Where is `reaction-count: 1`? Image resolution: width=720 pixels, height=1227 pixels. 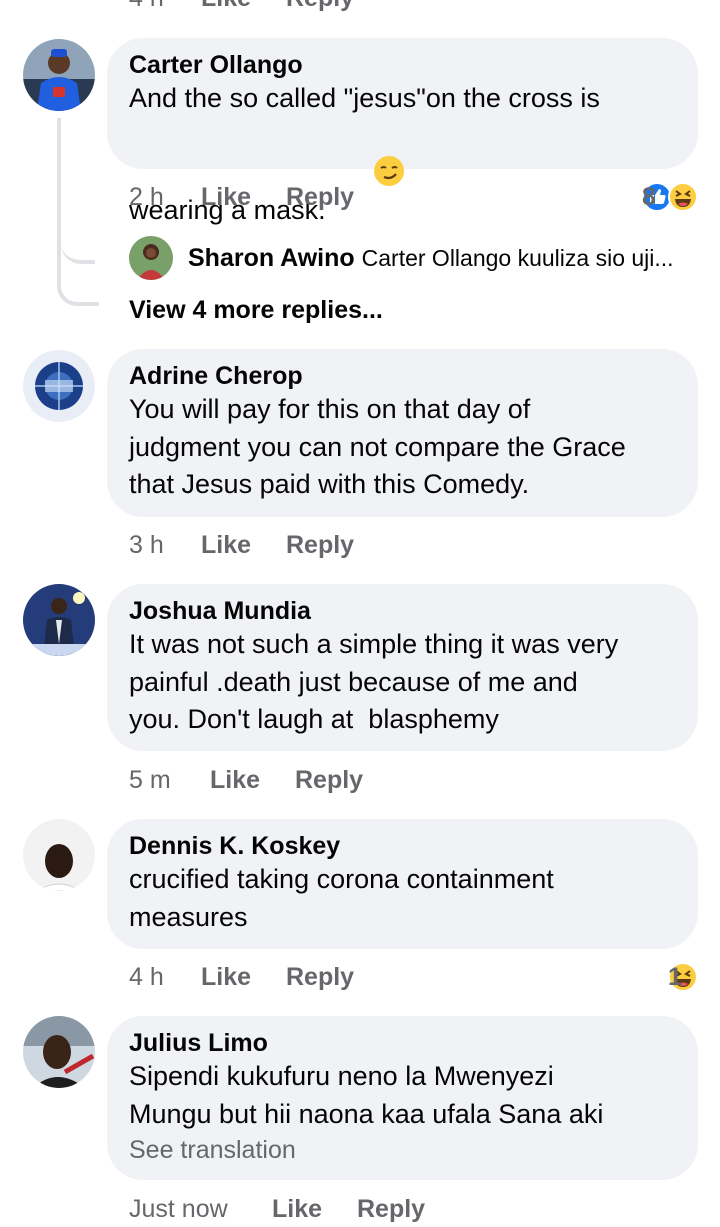
reaction-count: 1 is located at coordinates (675, 977).